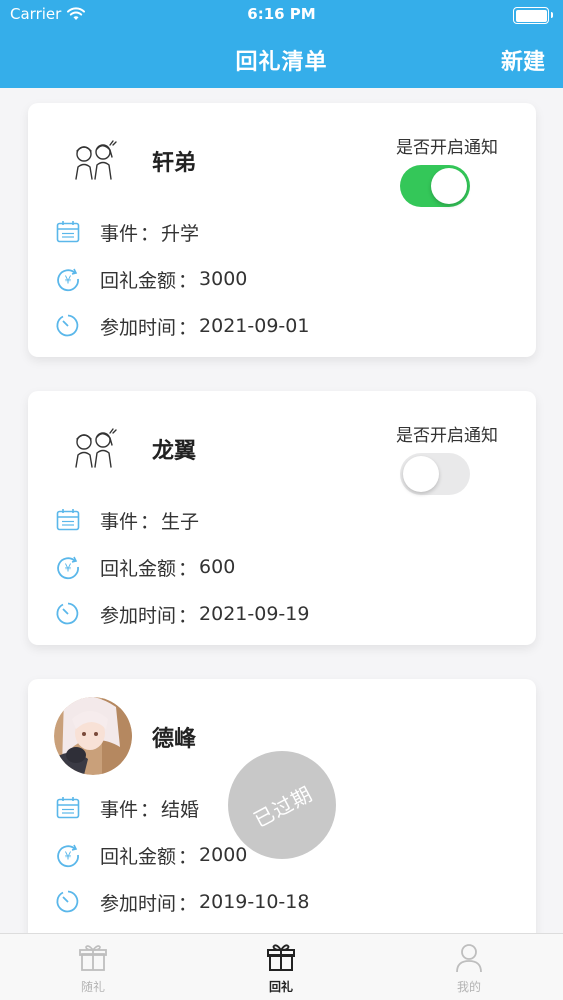 The height and width of the screenshot is (1000, 563). What do you see at coordinates (281, 44) in the screenshot?
I see `navigation-header: Carrier 6:16 PM 回礼清单 新建` at bounding box center [281, 44].